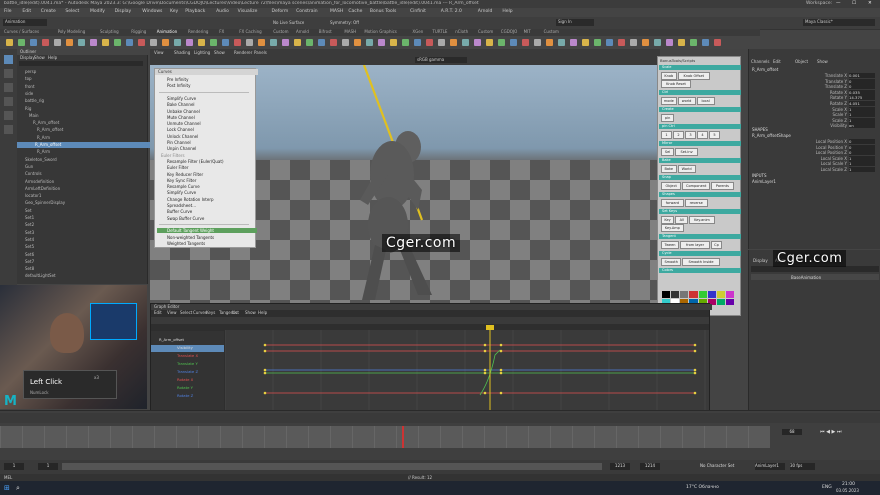 The height and width of the screenshot is (495, 880). Describe the element at coordinates (676, 84) in the screenshot. I see `dock-button: Knob Reset` at that location.